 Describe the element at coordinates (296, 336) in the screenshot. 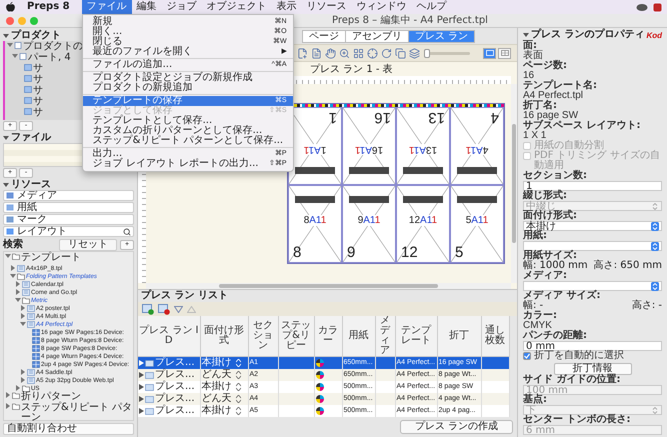

I see `column-header: ステップ&リピー` at that location.